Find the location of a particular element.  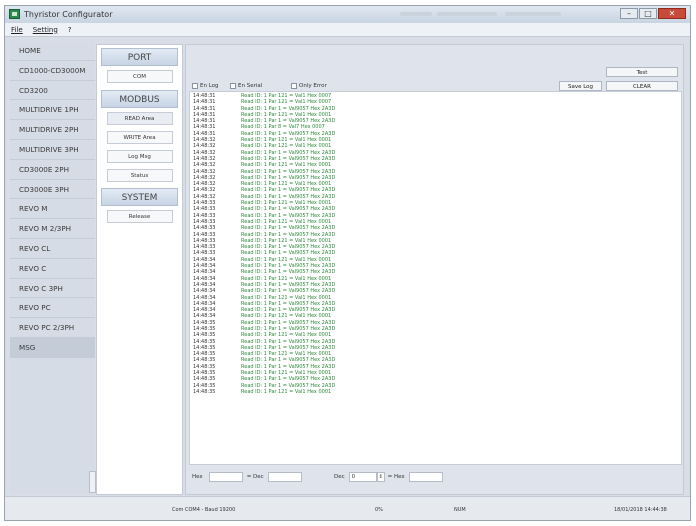

en-serial-checkbox: En Serial is located at coordinates (246, 86).